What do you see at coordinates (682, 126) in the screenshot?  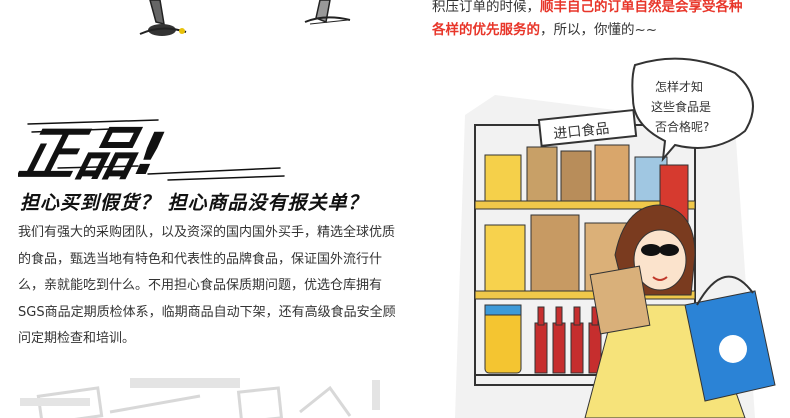 I see `speech-bubble-line3: 否合格呢?` at bounding box center [682, 126].